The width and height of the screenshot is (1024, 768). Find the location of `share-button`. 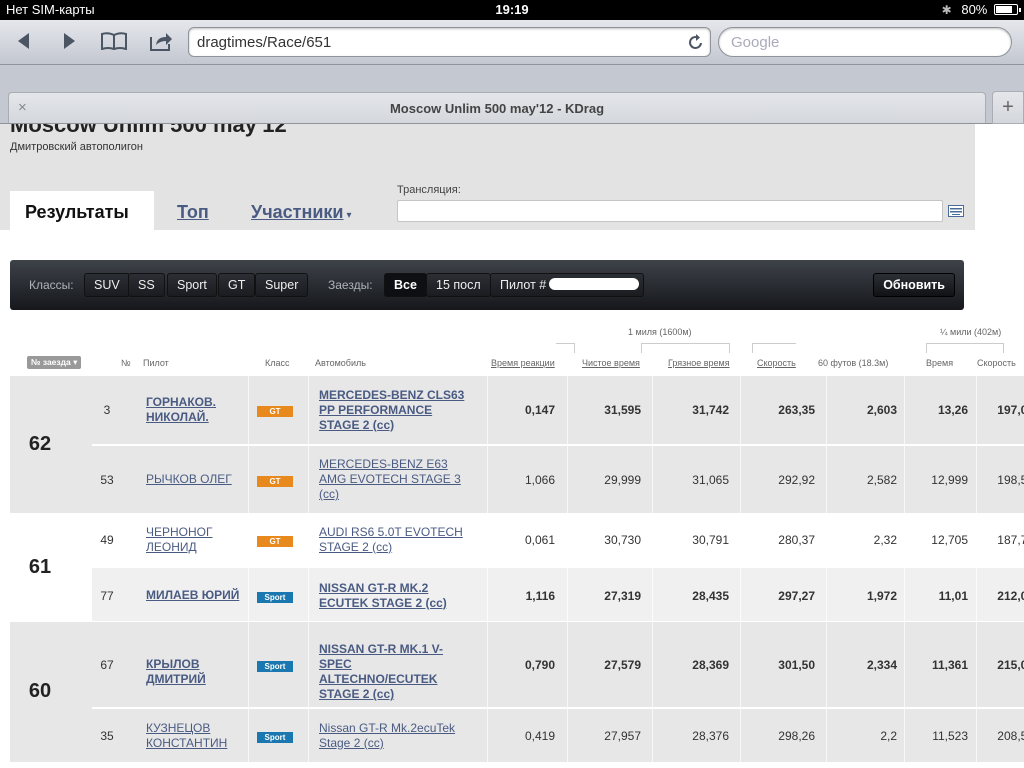

share-button is located at coordinates (161, 41).